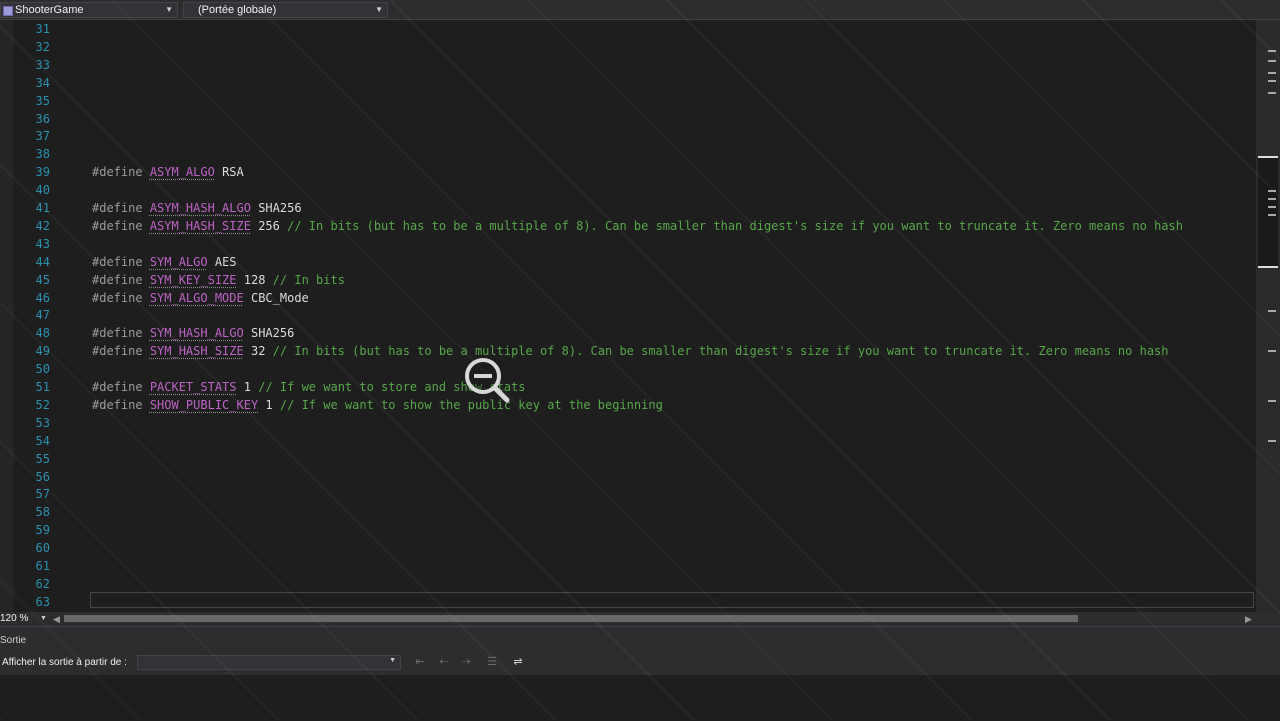 The height and width of the screenshot is (721, 1280). What do you see at coordinates (628, 47) in the screenshot?
I see `code-line: 32` at bounding box center [628, 47].